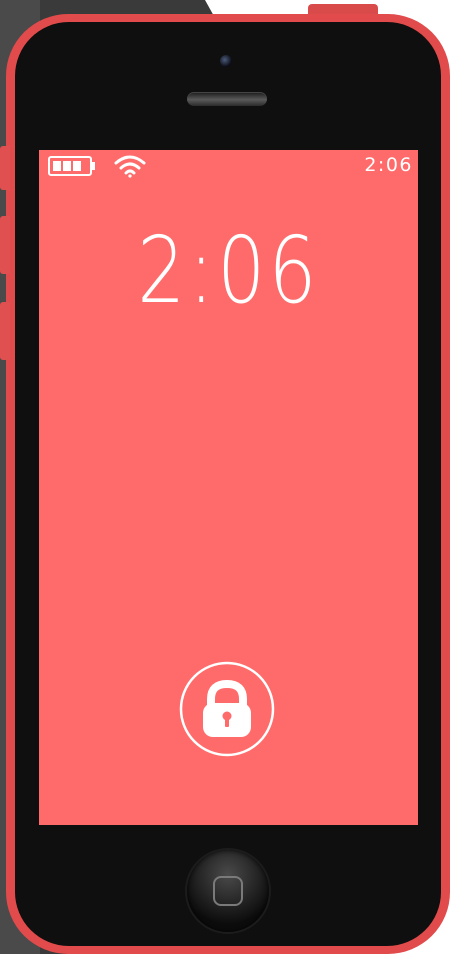  What do you see at coordinates (228, 165) in the screenshot?
I see `status-bar: 2:06` at bounding box center [228, 165].